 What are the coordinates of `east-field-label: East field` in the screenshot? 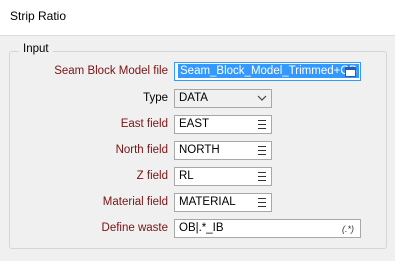 It's located at (144, 124).